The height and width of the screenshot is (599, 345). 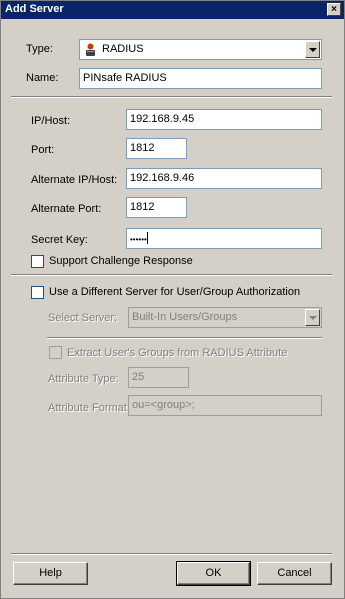 What do you see at coordinates (89, 408) in the screenshot?
I see `attribute-format-label: Attribute Format:` at bounding box center [89, 408].